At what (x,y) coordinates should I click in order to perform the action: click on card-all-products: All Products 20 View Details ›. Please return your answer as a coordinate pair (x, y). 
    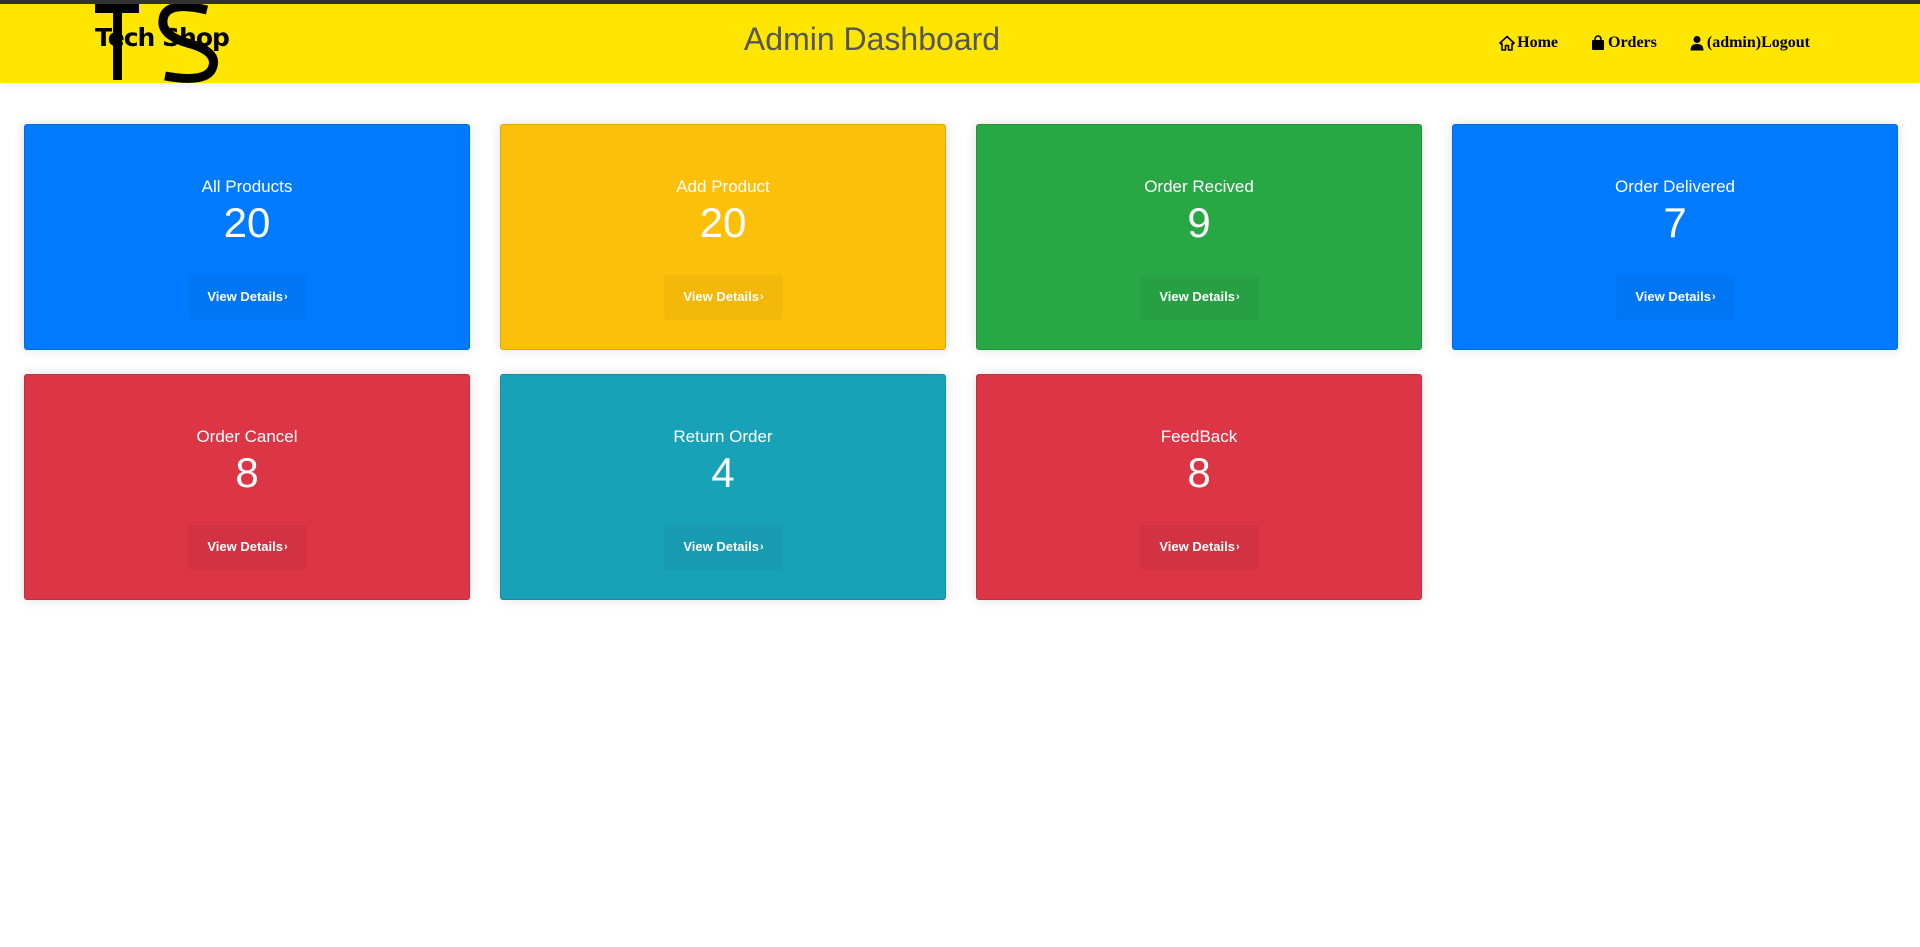
    Looking at the image, I should click on (247, 237).